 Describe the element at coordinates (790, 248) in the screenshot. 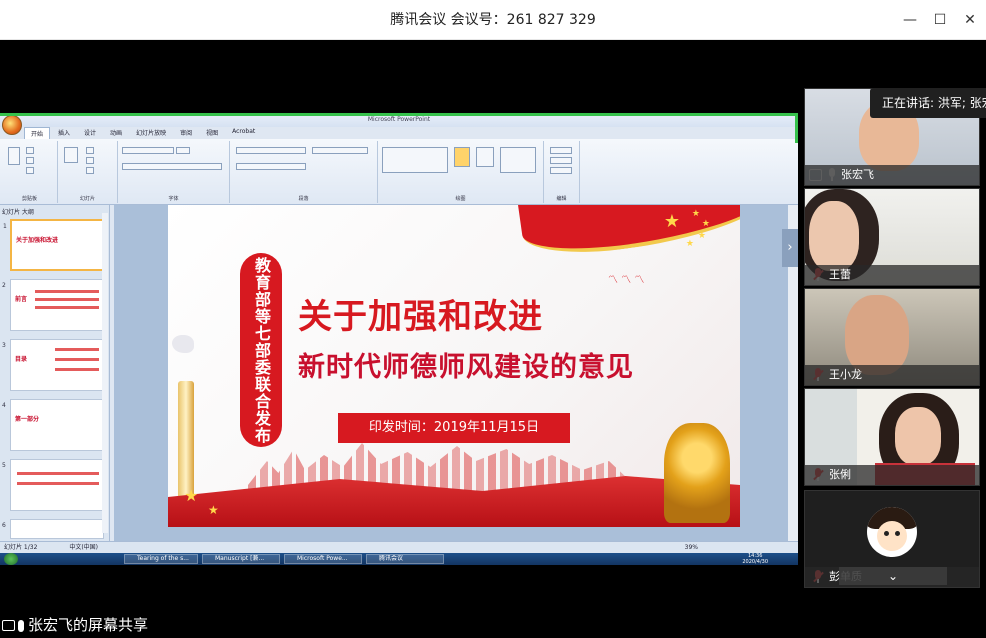

I see `next-page-arrow-icon: ›` at that location.